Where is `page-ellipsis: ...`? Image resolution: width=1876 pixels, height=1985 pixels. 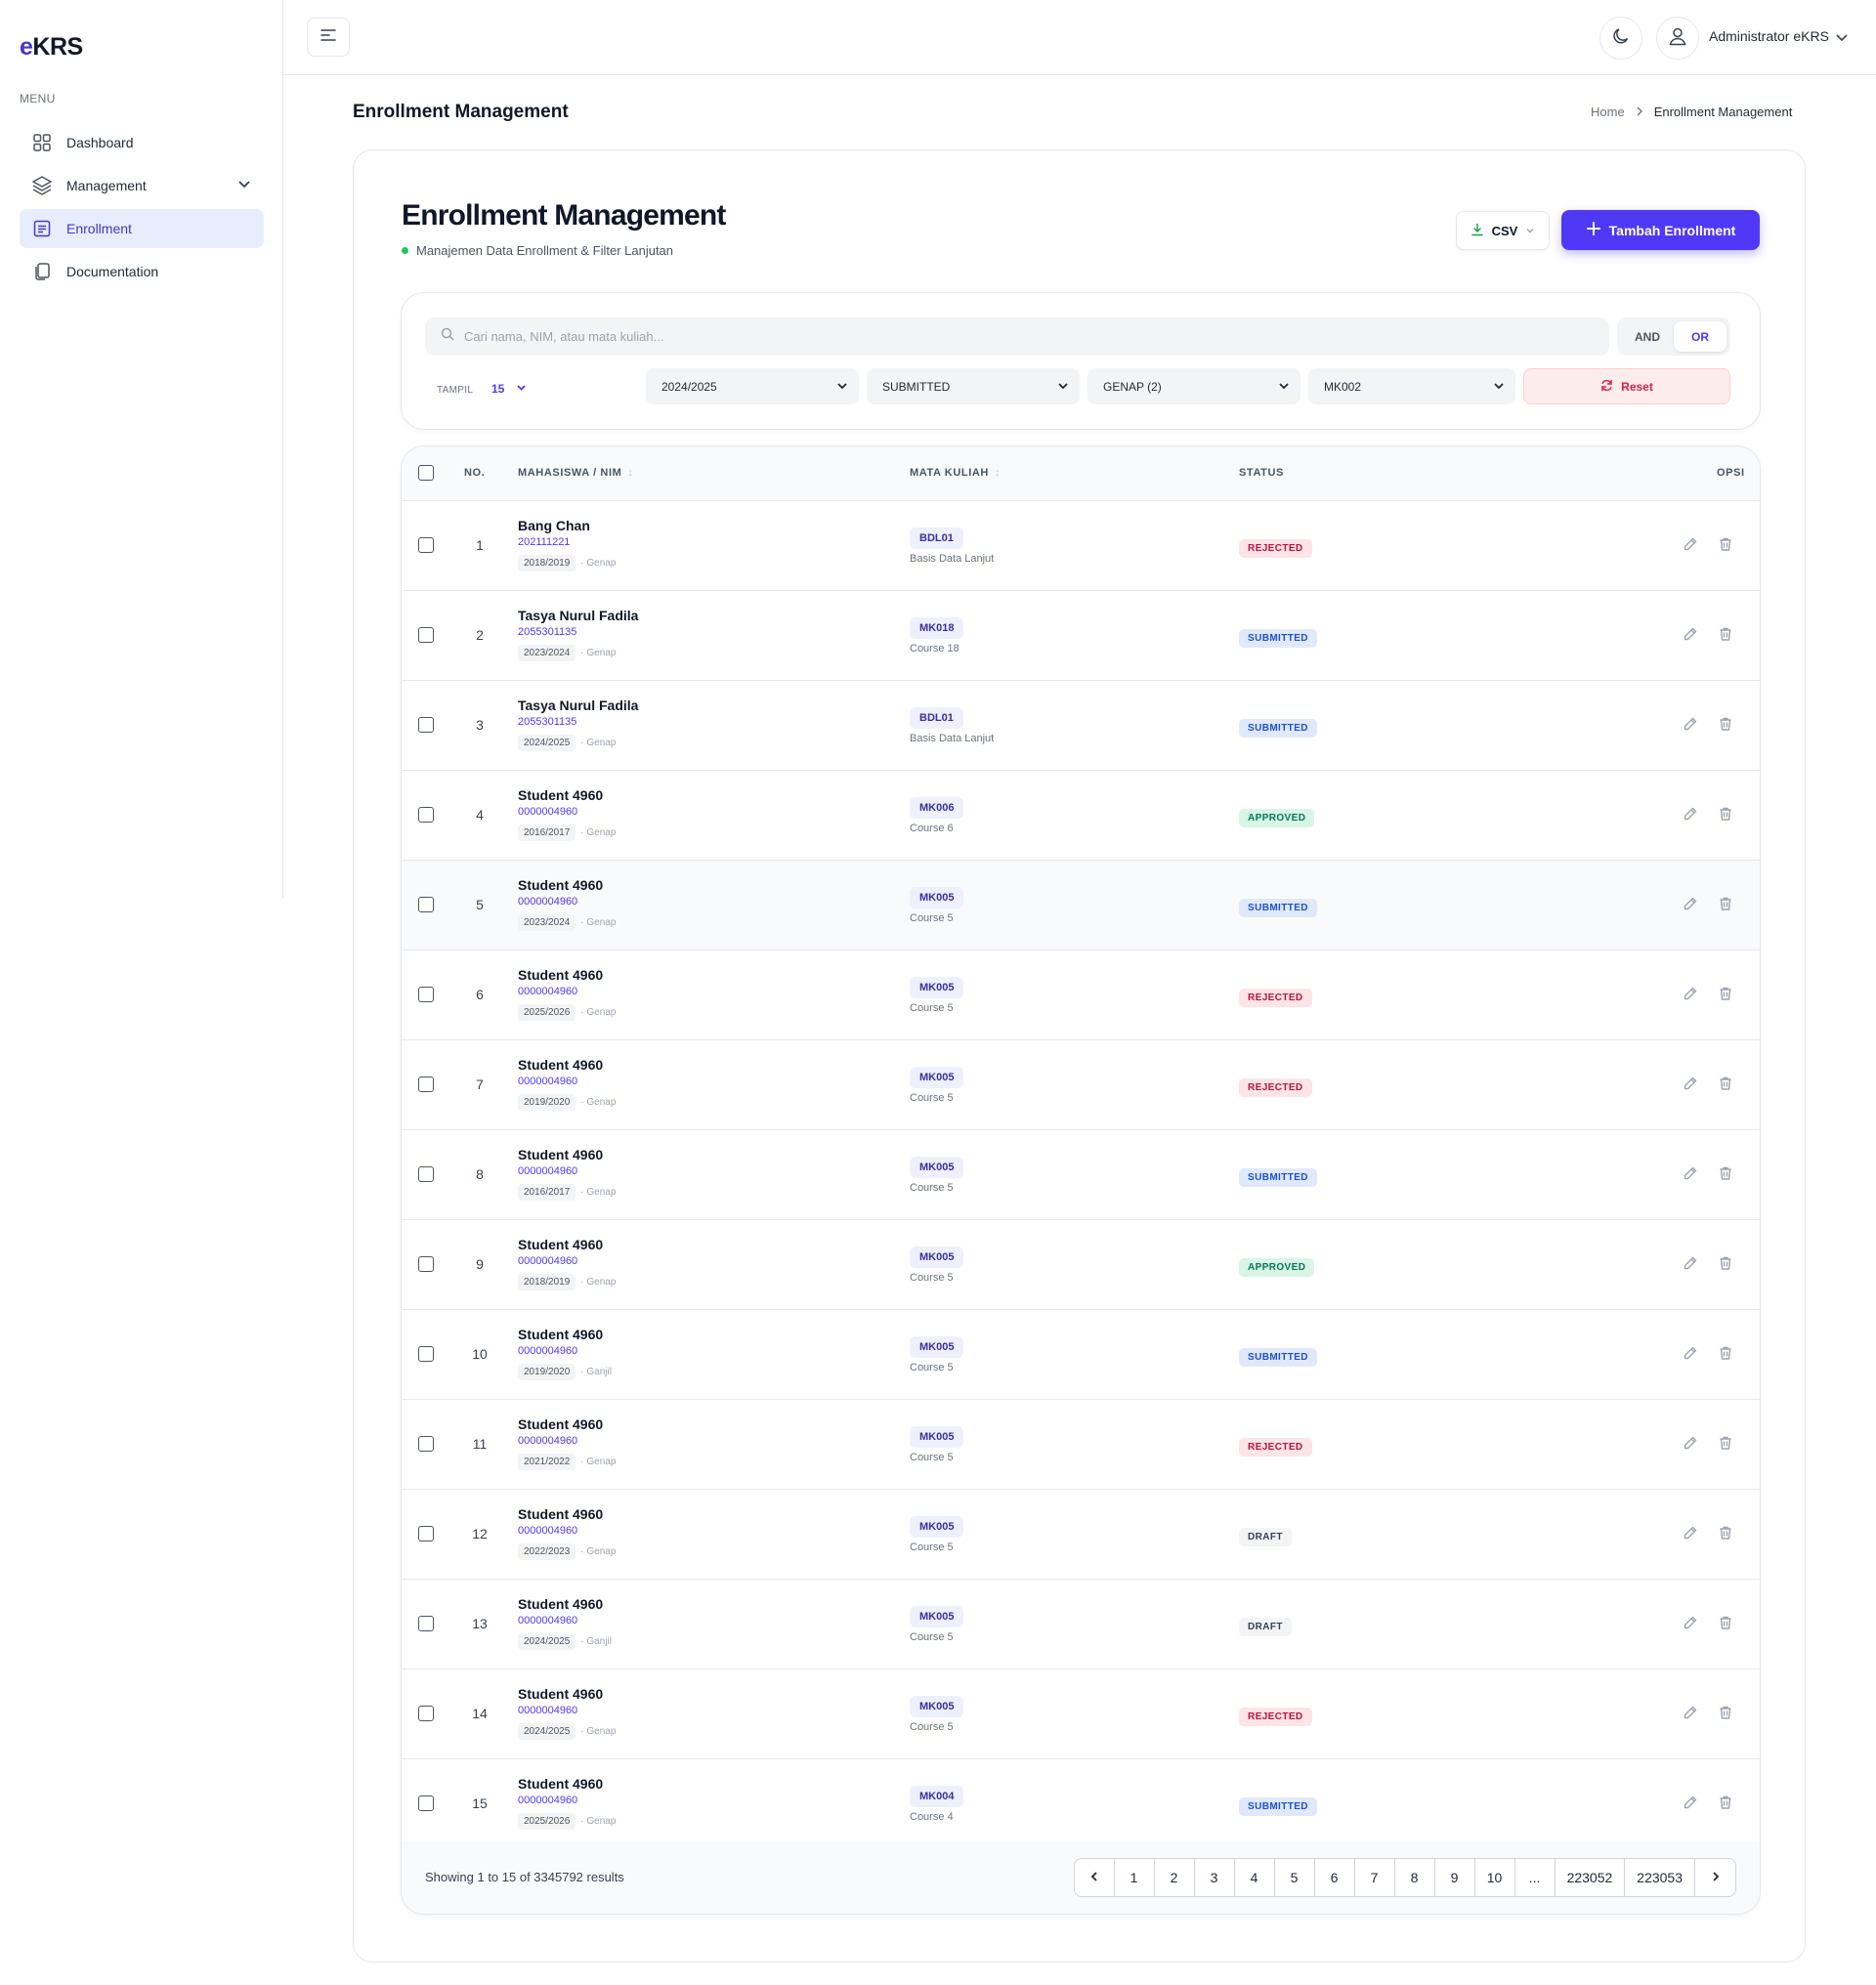
page-ellipsis: ... is located at coordinates (1535, 1877).